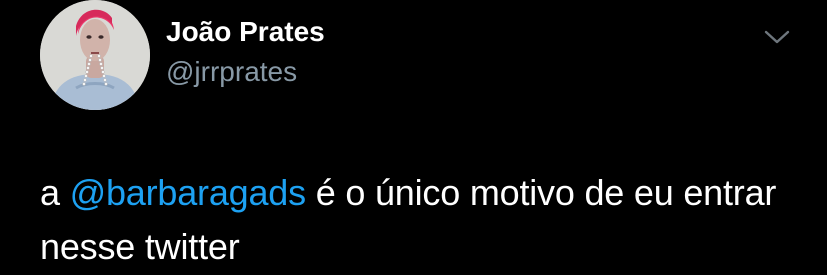  I want to click on author-display-name: João Prates, so click(245, 32).